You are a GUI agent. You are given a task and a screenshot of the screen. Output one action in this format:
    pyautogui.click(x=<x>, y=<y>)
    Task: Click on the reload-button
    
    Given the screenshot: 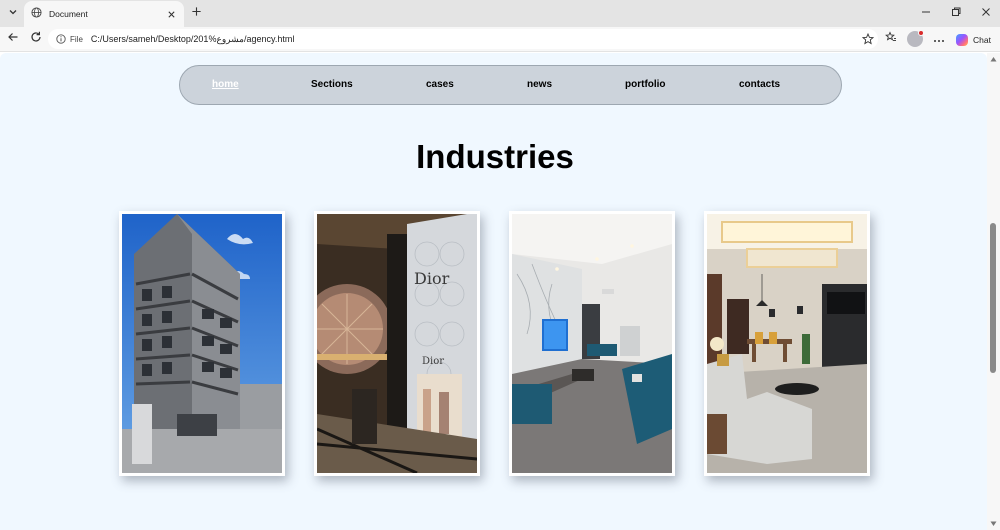 What is the action you would take?
    pyautogui.click(x=36, y=39)
    